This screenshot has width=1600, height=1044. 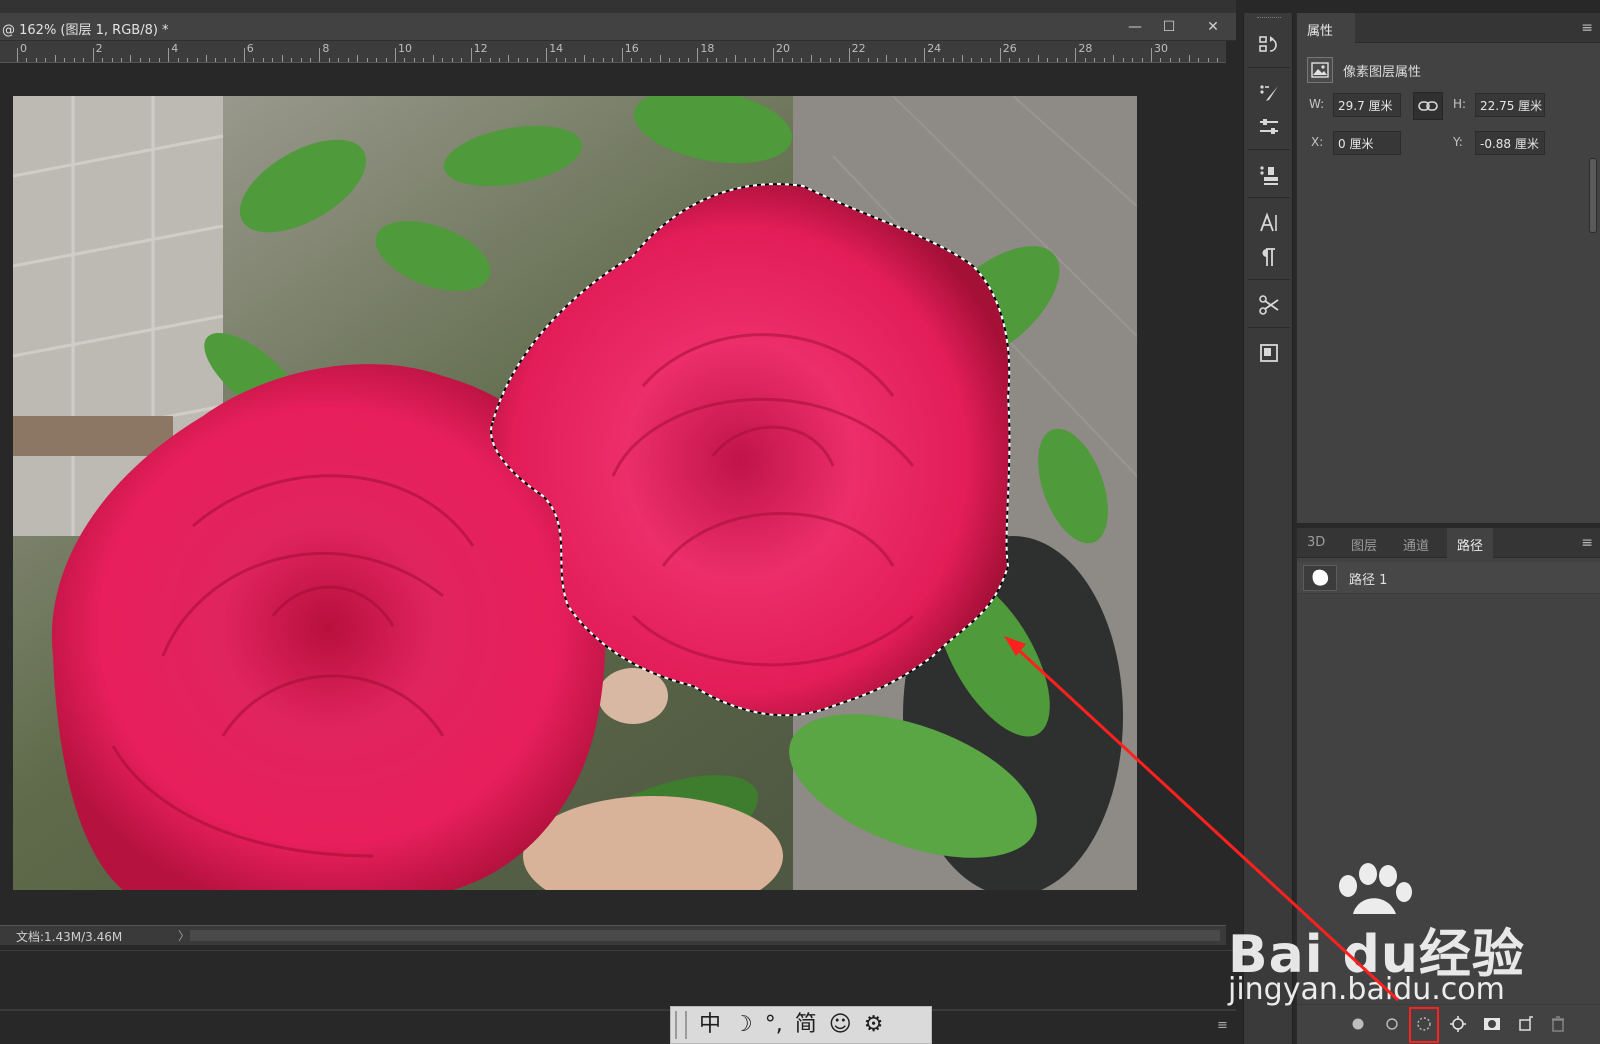 What do you see at coordinates (1358, 1024) in the screenshot?
I see `fill-path-icon` at bounding box center [1358, 1024].